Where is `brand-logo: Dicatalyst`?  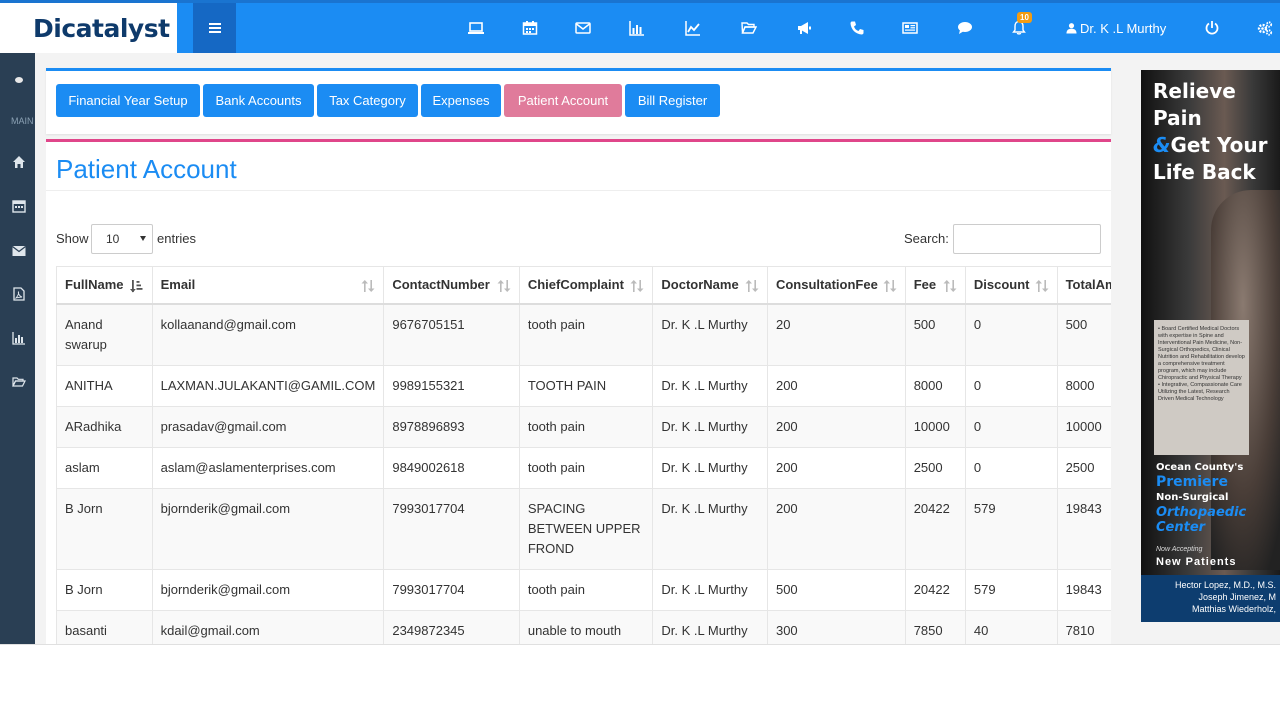
brand-logo: Dicatalyst is located at coordinates (88, 28).